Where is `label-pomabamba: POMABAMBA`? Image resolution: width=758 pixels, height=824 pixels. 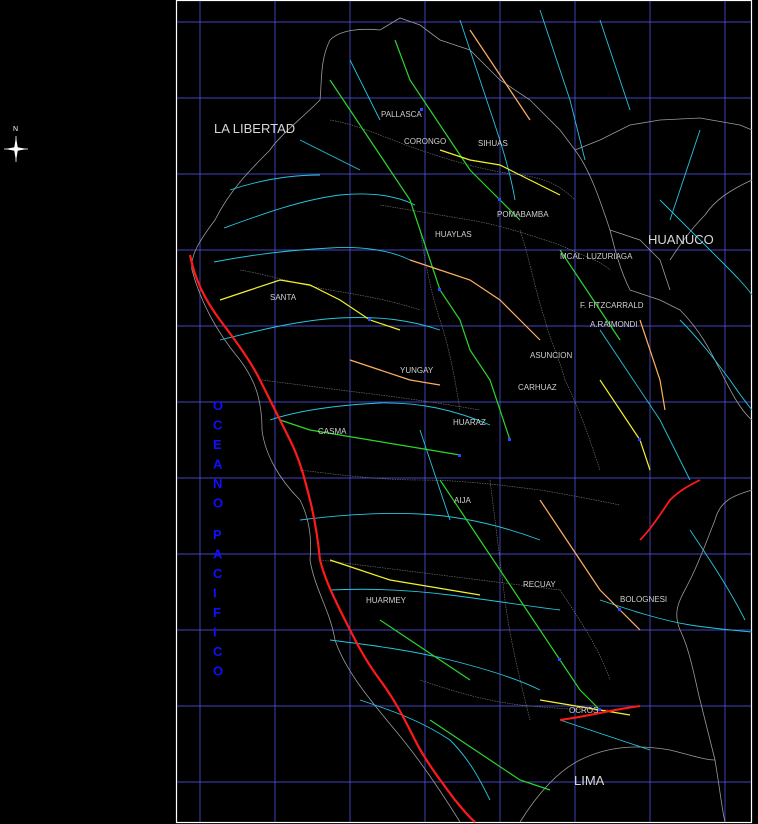 label-pomabamba: POMABAMBA is located at coordinates (523, 214).